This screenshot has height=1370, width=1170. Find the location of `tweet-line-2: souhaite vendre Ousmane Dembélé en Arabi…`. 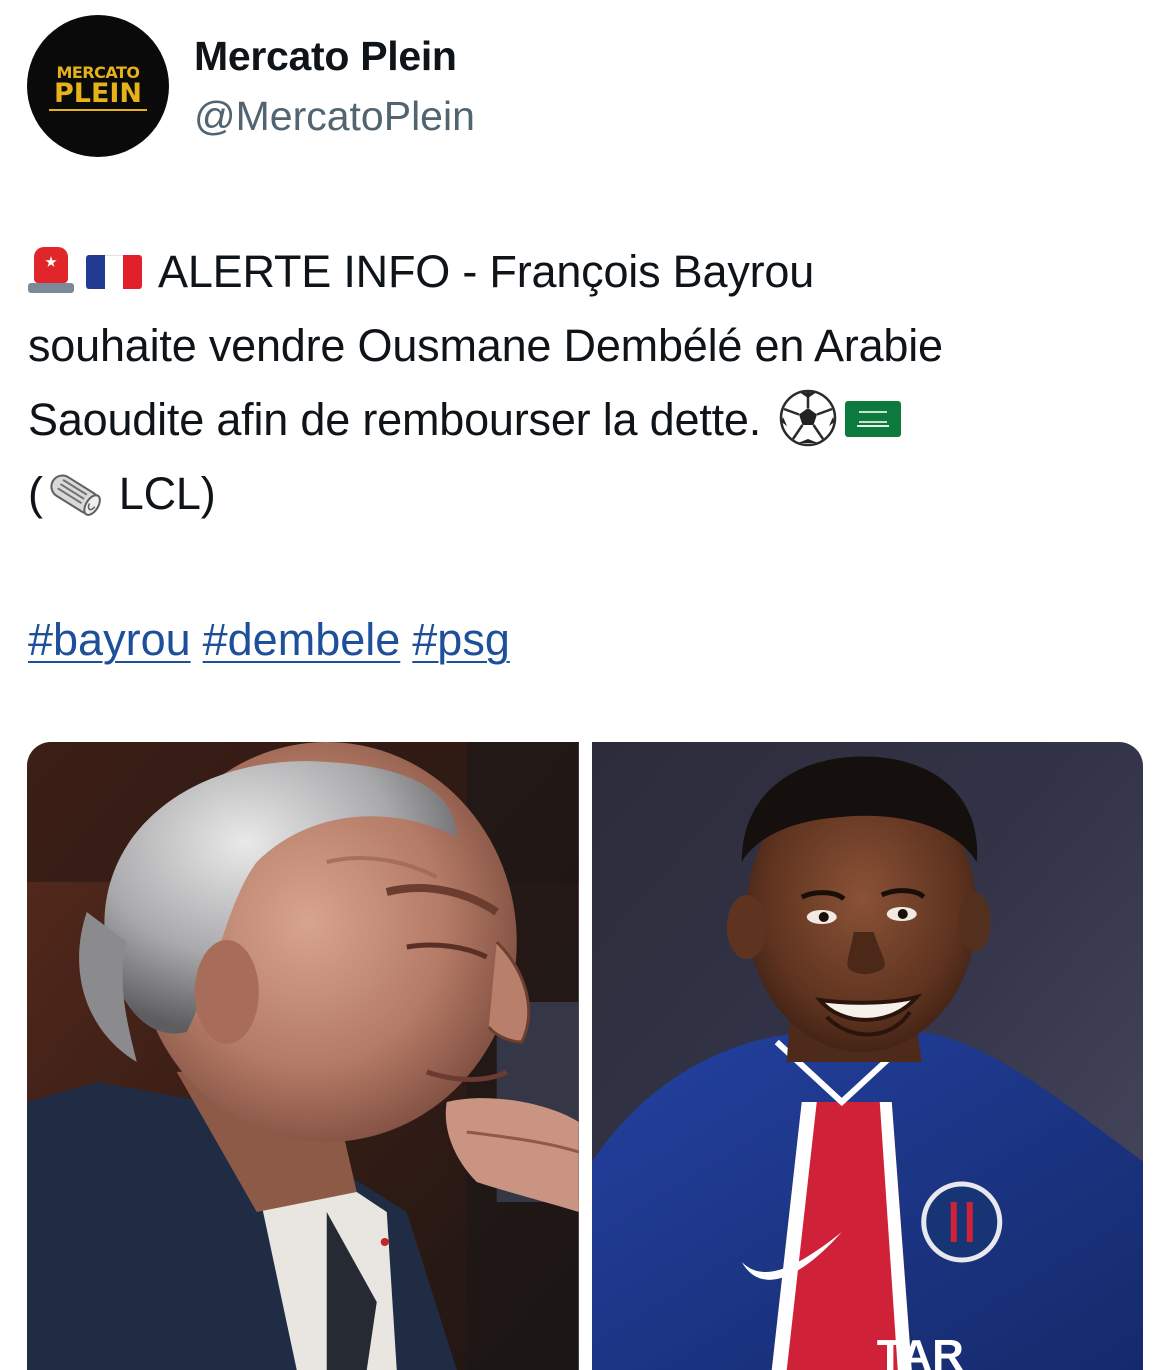

tweet-line-2: souhaite vendre Ousmane Dembélé en Arabi… is located at coordinates (485, 345).